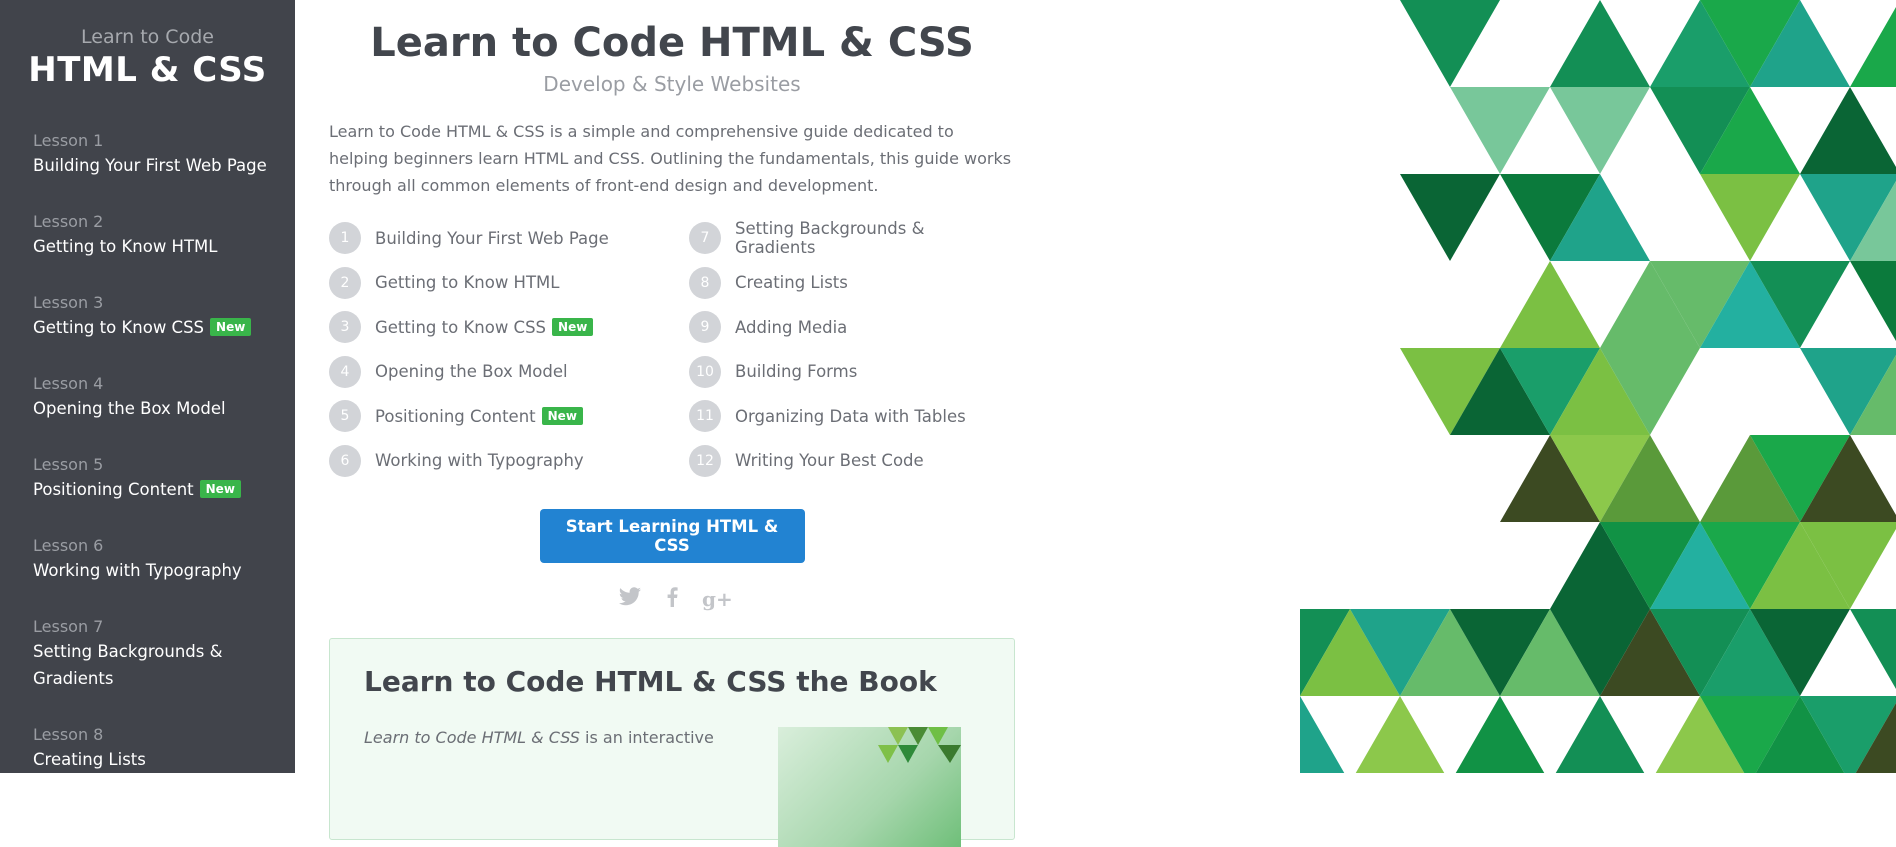  I want to click on outline-item-label: Positioning Content, so click(455, 416).